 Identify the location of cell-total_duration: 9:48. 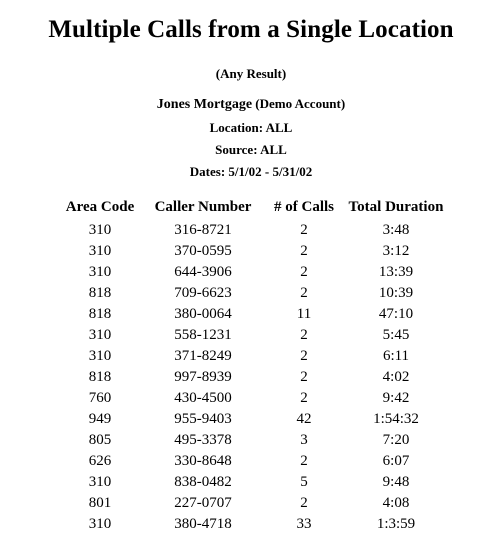
(396, 481).